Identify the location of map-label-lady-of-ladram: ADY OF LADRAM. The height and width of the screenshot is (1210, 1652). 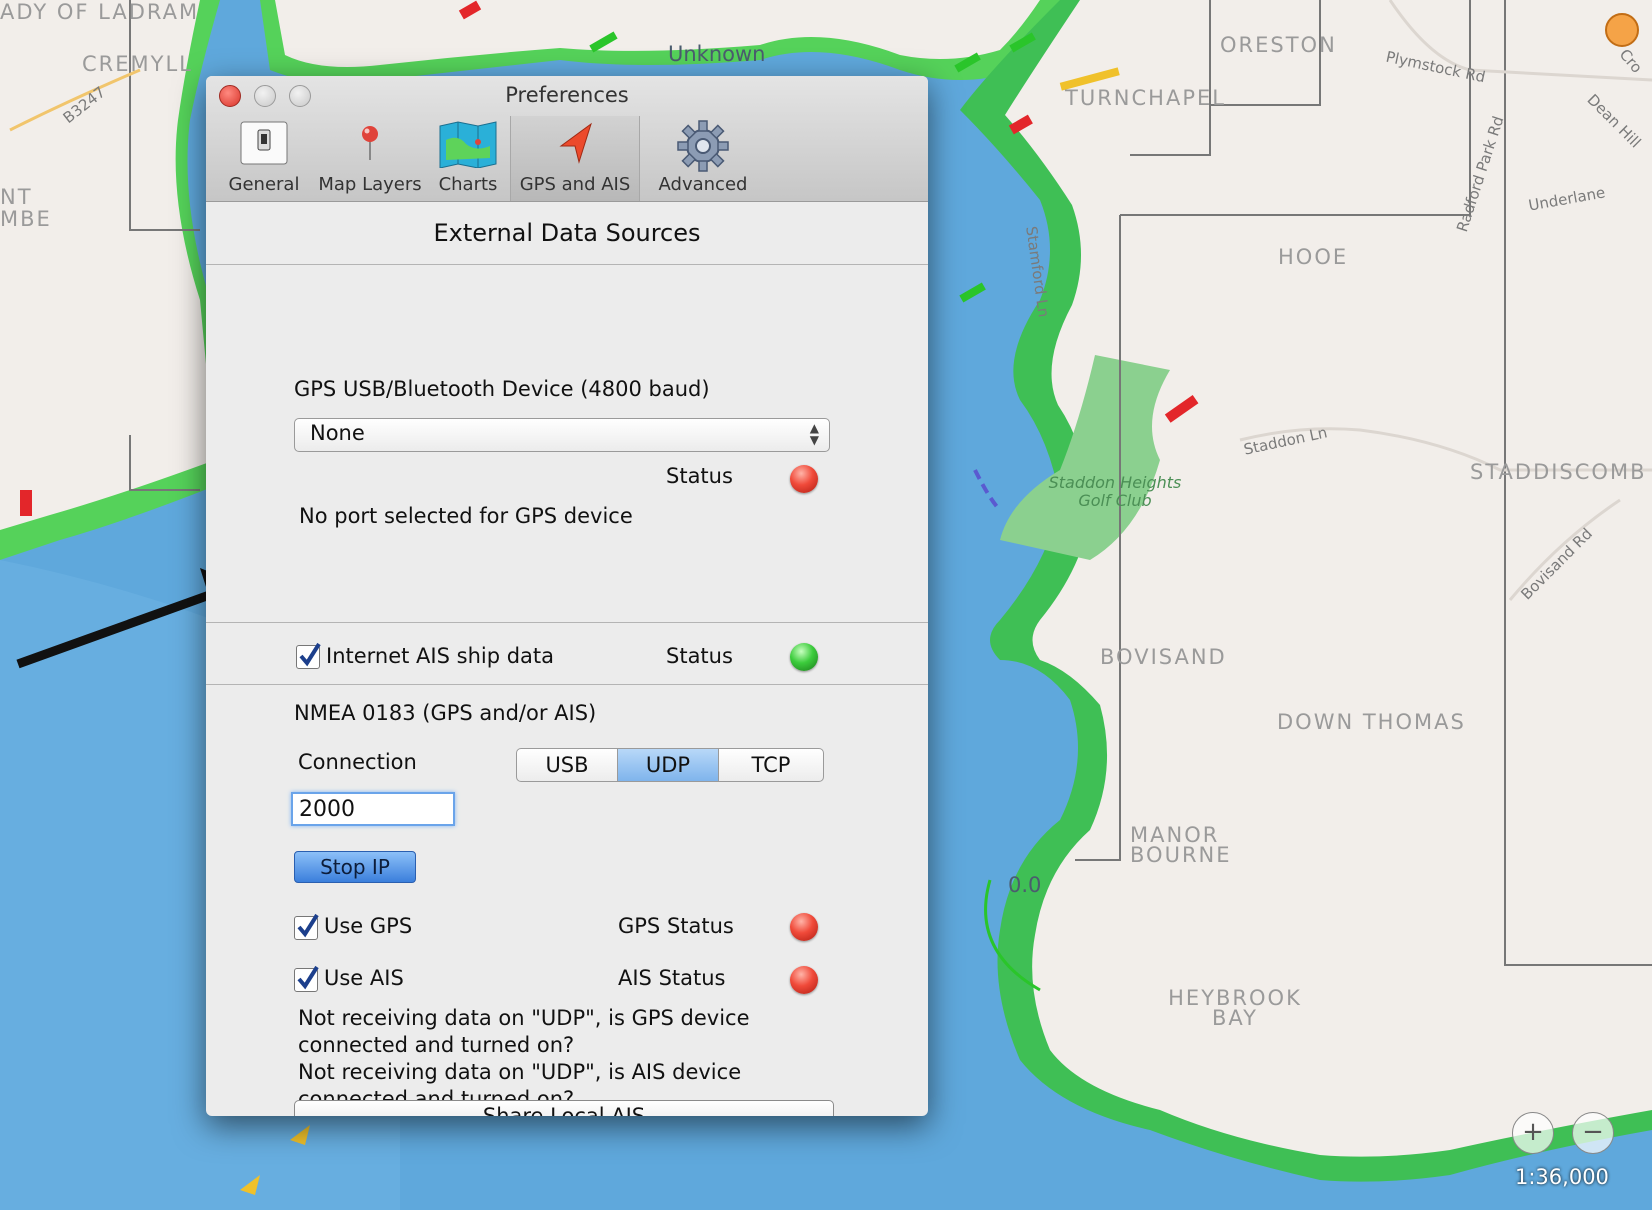
(100, 12).